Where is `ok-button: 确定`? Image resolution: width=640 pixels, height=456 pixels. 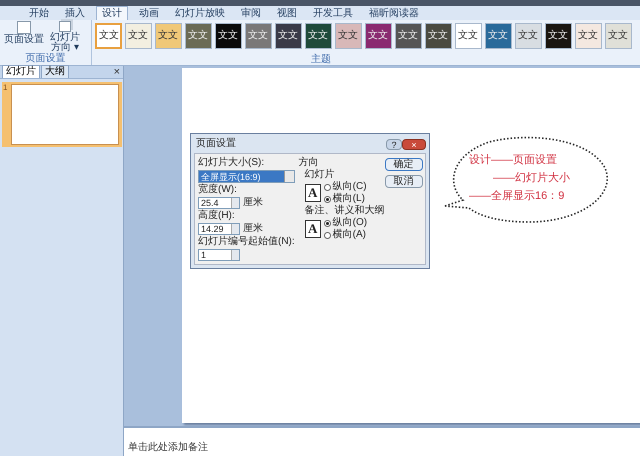 ok-button: 确定 is located at coordinates (403, 164).